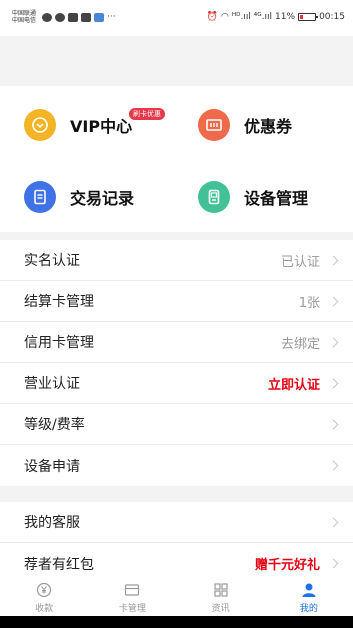 The image size is (353, 628). What do you see at coordinates (132, 590) in the screenshot?
I see `card-icon` at bounding box center [132, 590].